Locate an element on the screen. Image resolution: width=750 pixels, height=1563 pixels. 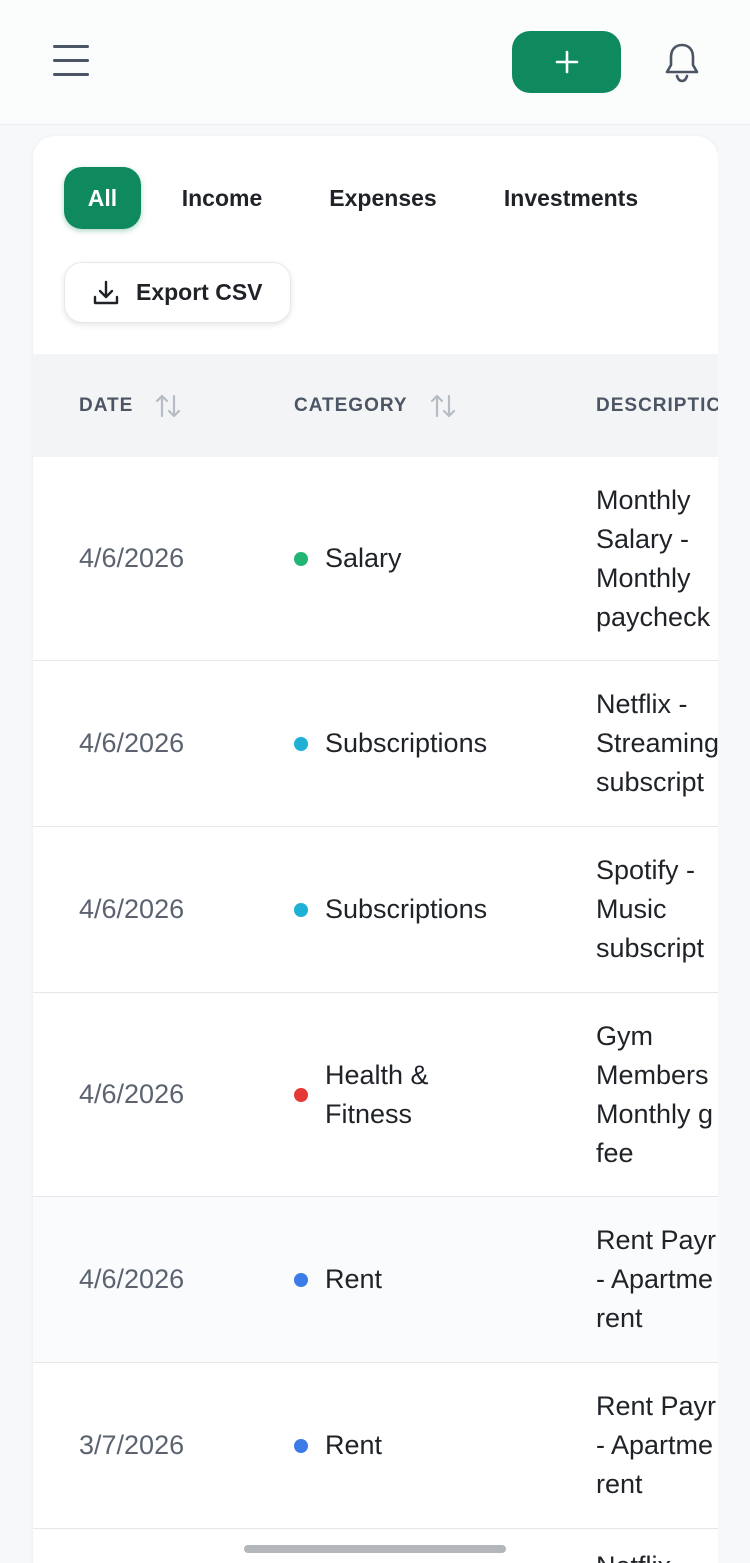
home-indicator is located at coordinates (375, 1549).